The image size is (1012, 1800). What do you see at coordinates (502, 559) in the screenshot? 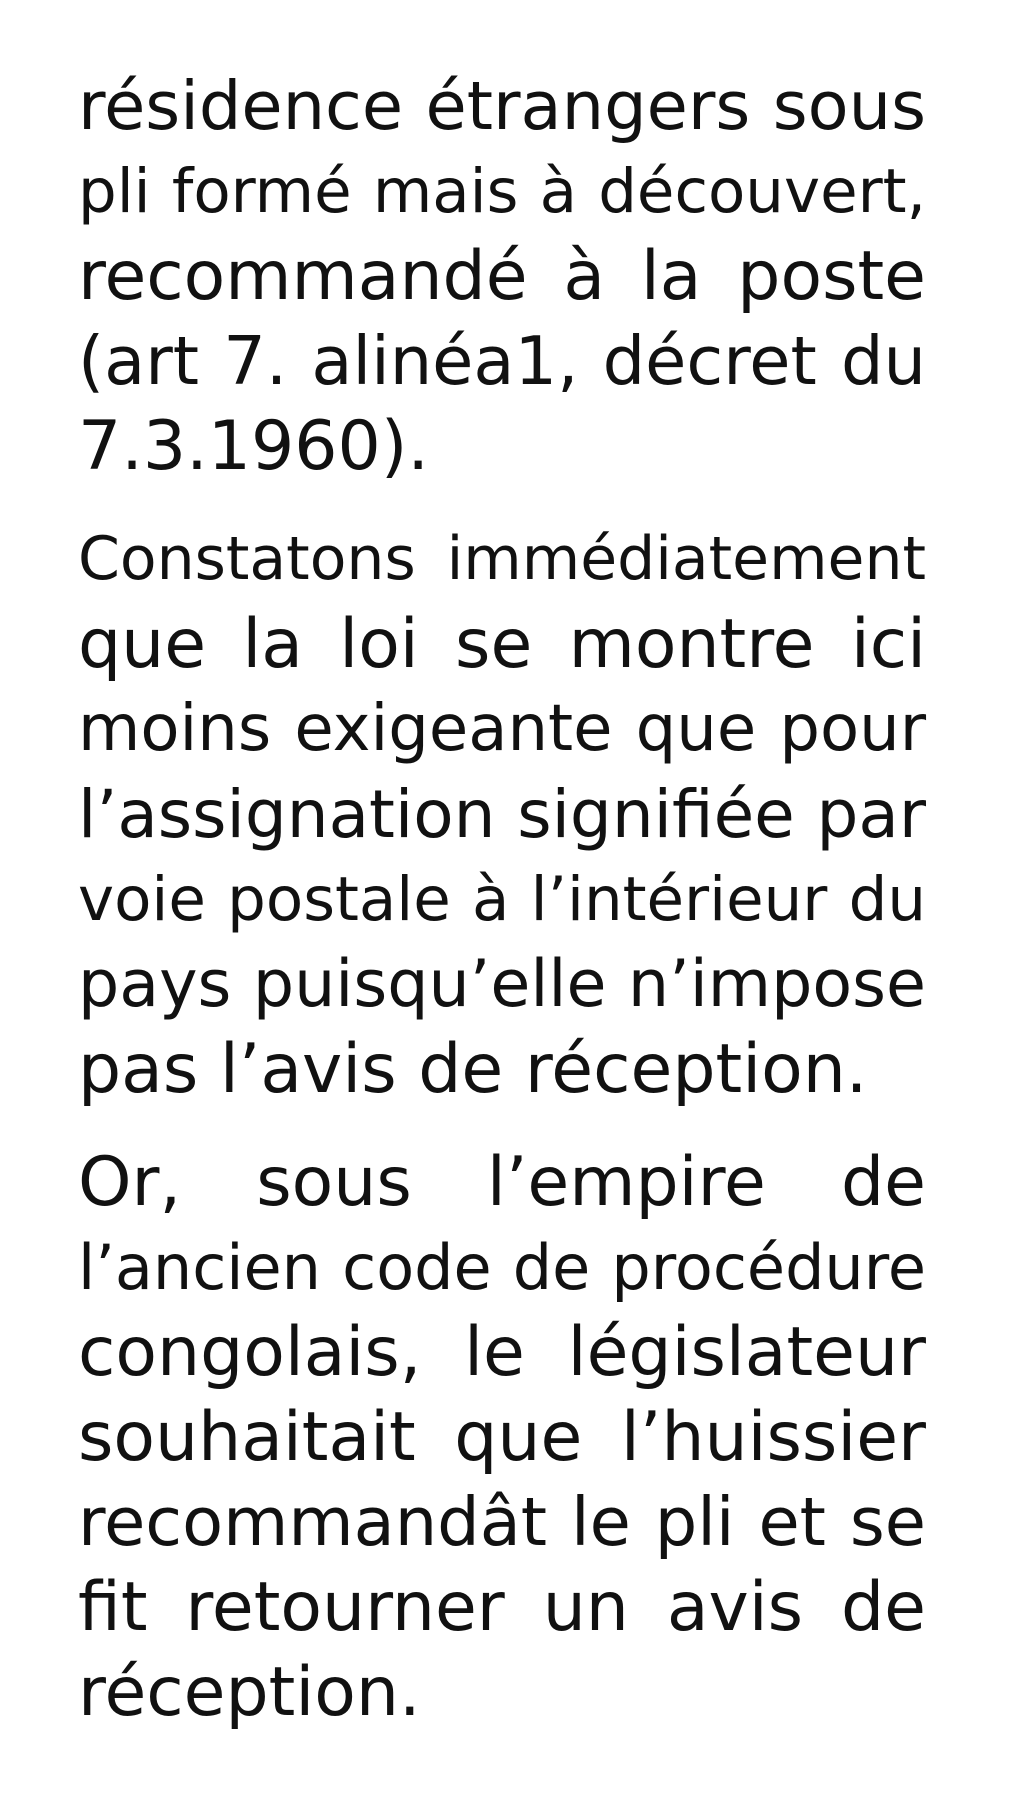
I see `text-line: Constatons immédiatement` at bounding box center [502, 559].